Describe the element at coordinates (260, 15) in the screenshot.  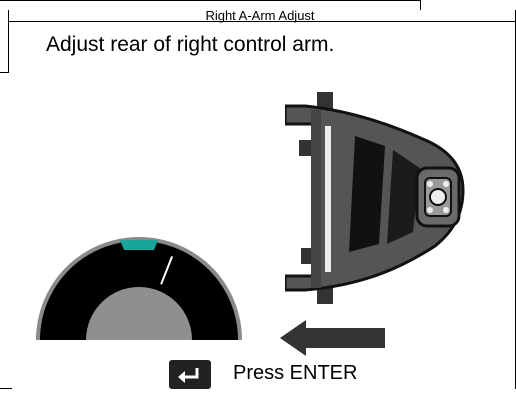
I see `screen-title: Right A-Arm Adjust` at that location.